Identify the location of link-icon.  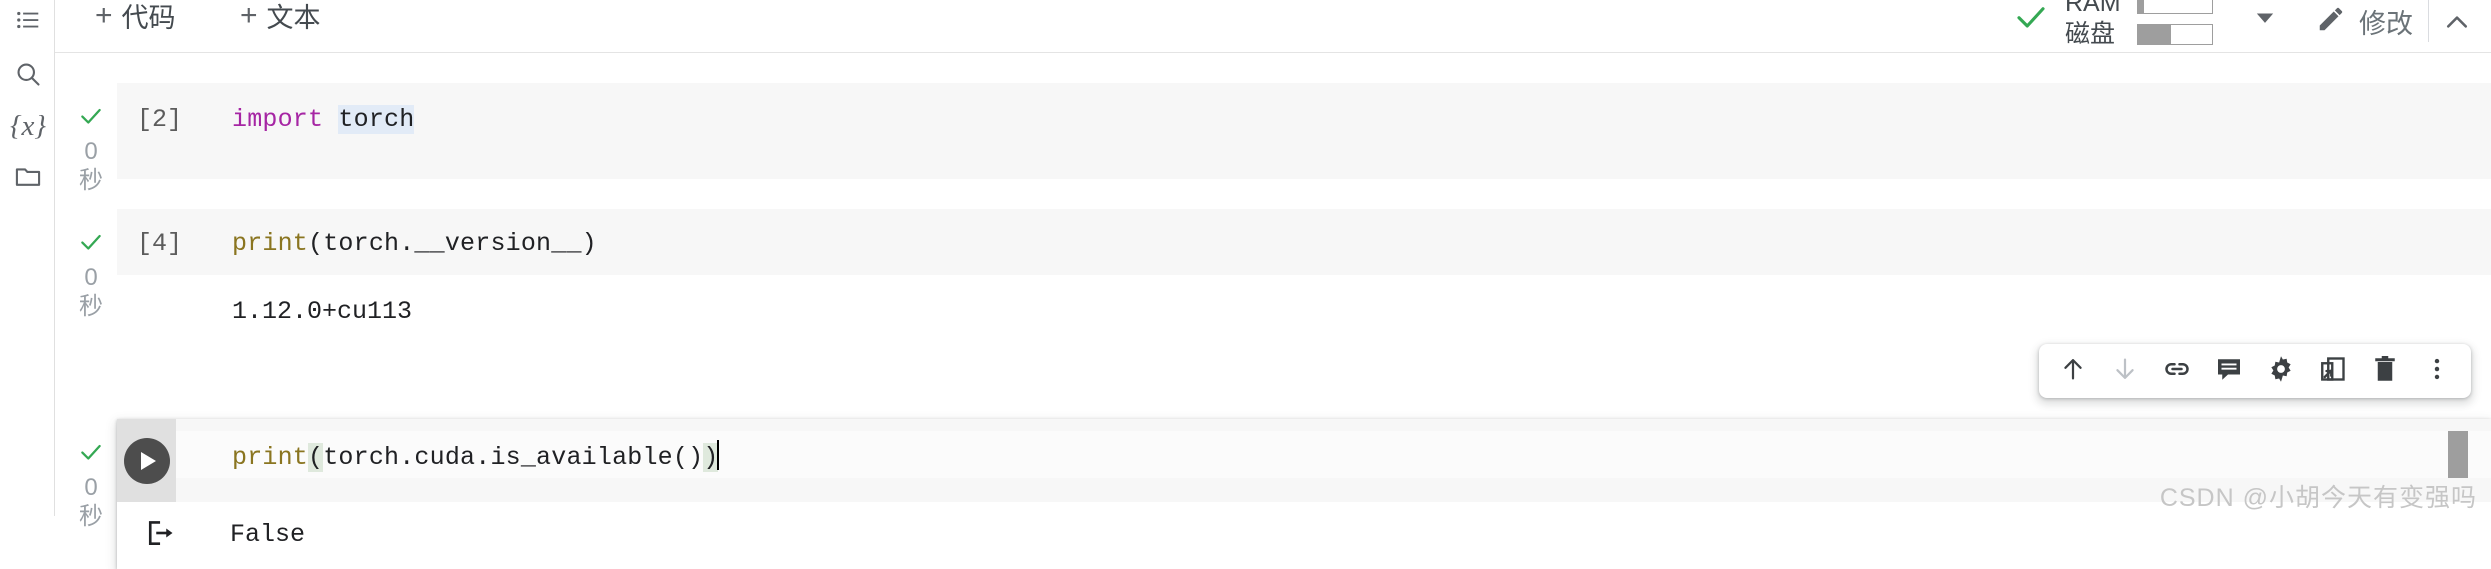
(2177, 371).